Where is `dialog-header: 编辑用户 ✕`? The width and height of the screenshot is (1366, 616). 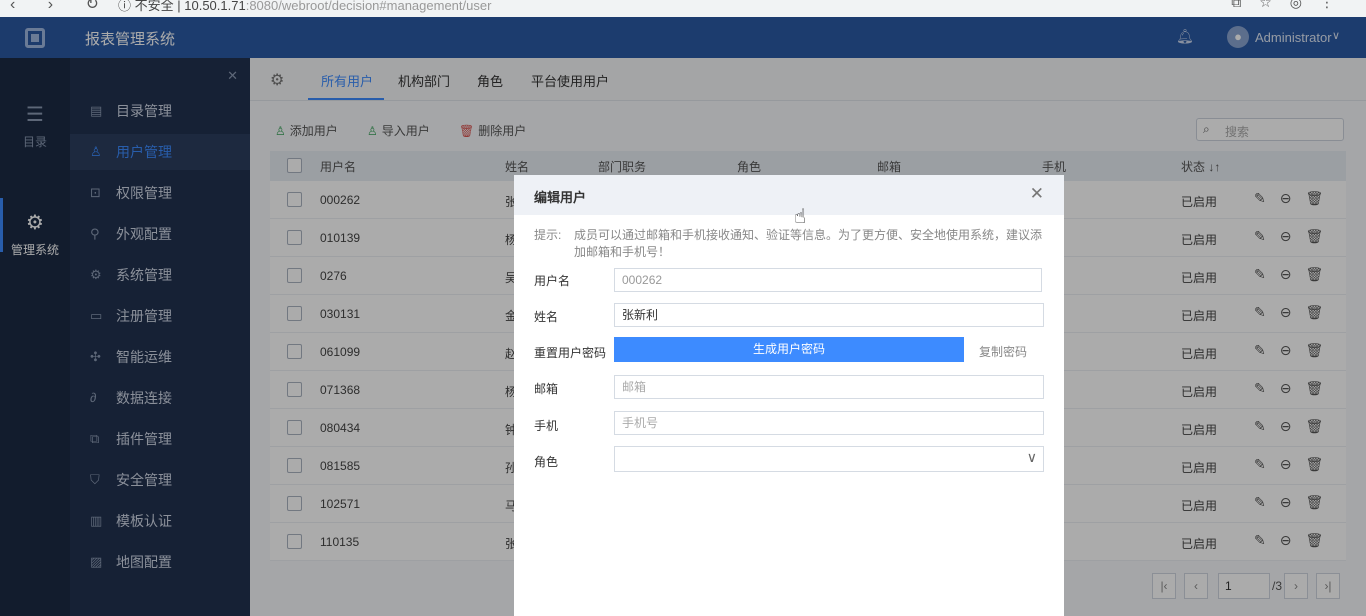
dialog-header: 编辑用户 ✕ is located at coordinates (789, 195).